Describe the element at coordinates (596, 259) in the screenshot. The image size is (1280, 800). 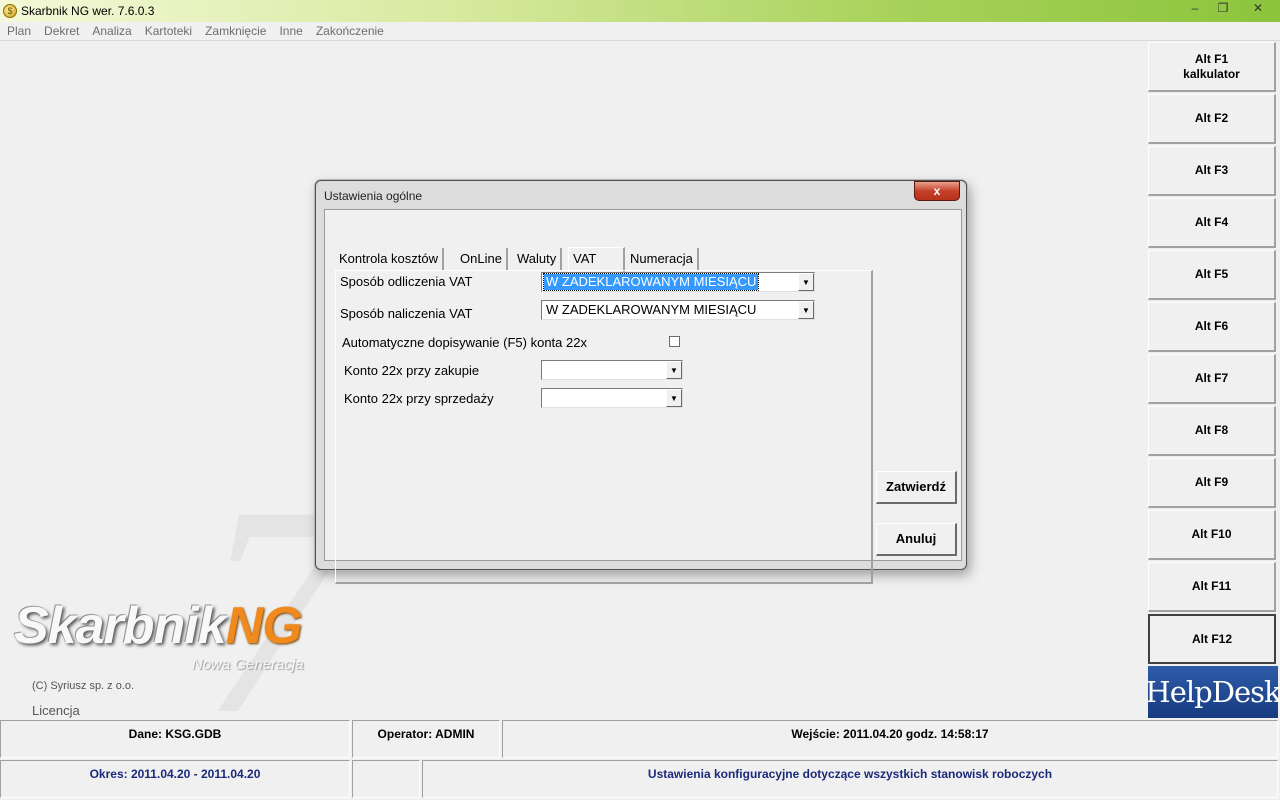
I see `tab-vat: VAT` at that location.